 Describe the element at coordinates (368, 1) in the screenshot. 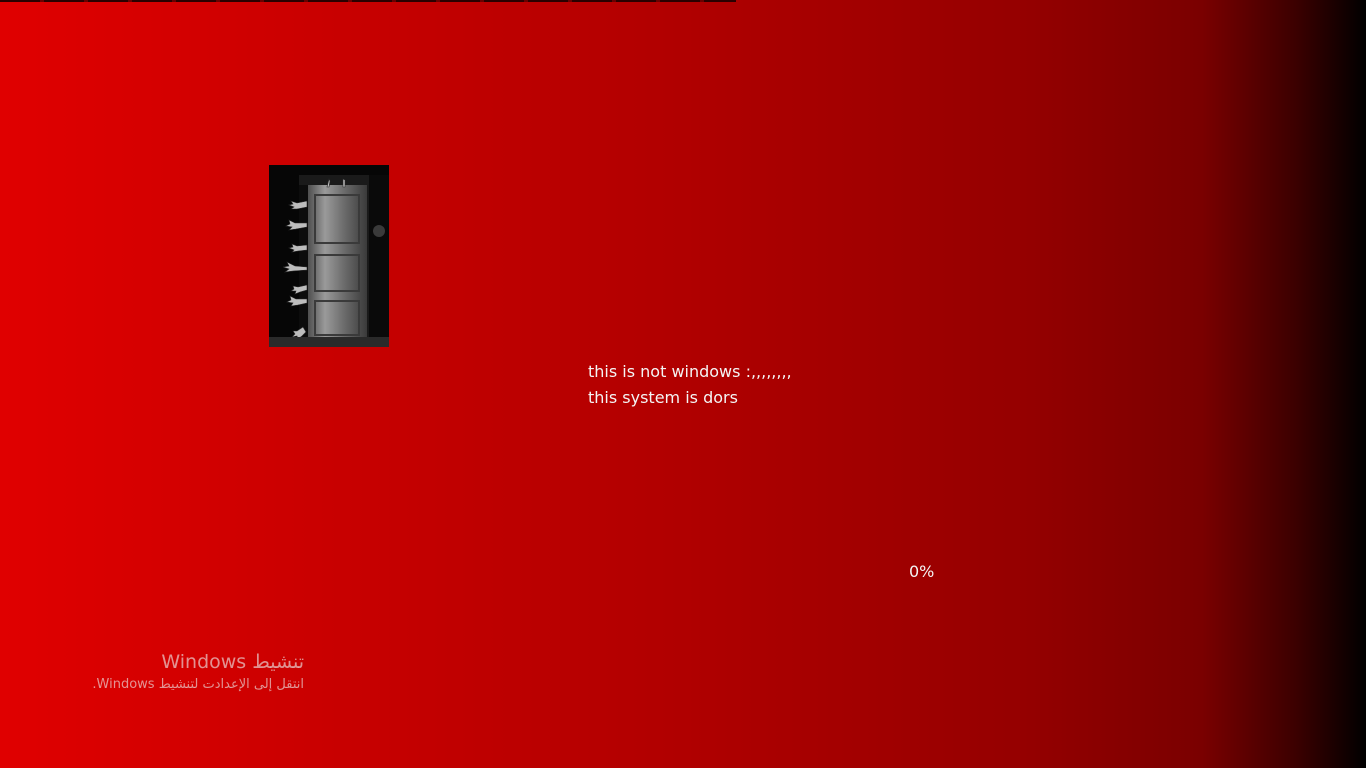

I see `top-edge-stripe` at that location.